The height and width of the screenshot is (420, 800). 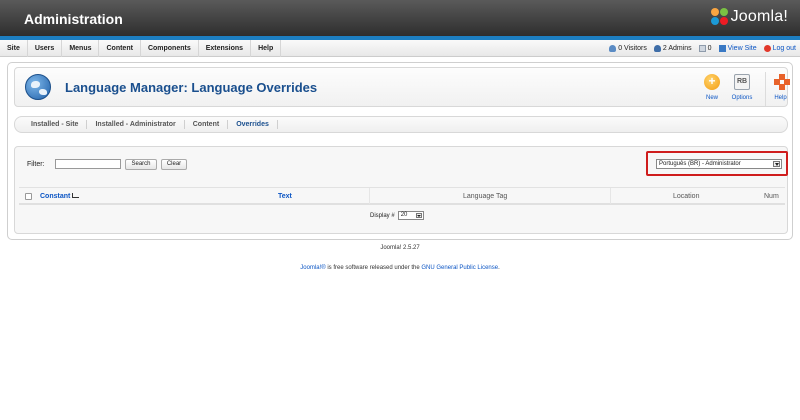 I want to click on help-button: Help, so click(x=780, y=89).